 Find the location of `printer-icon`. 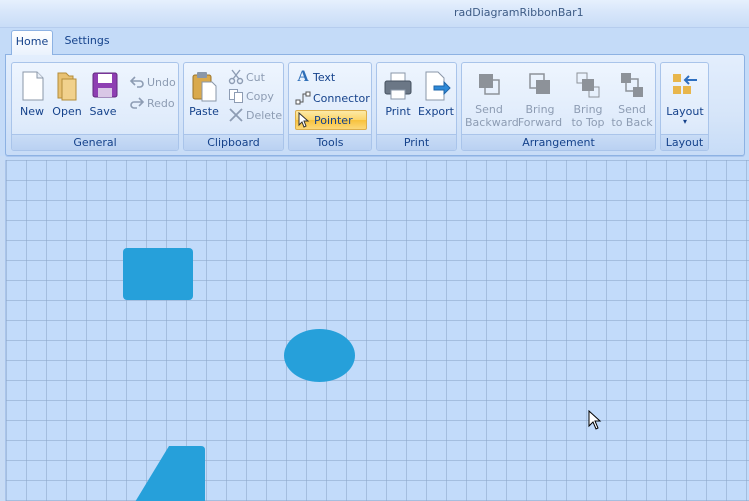

printer-icon is located at coordinates (398, 86).